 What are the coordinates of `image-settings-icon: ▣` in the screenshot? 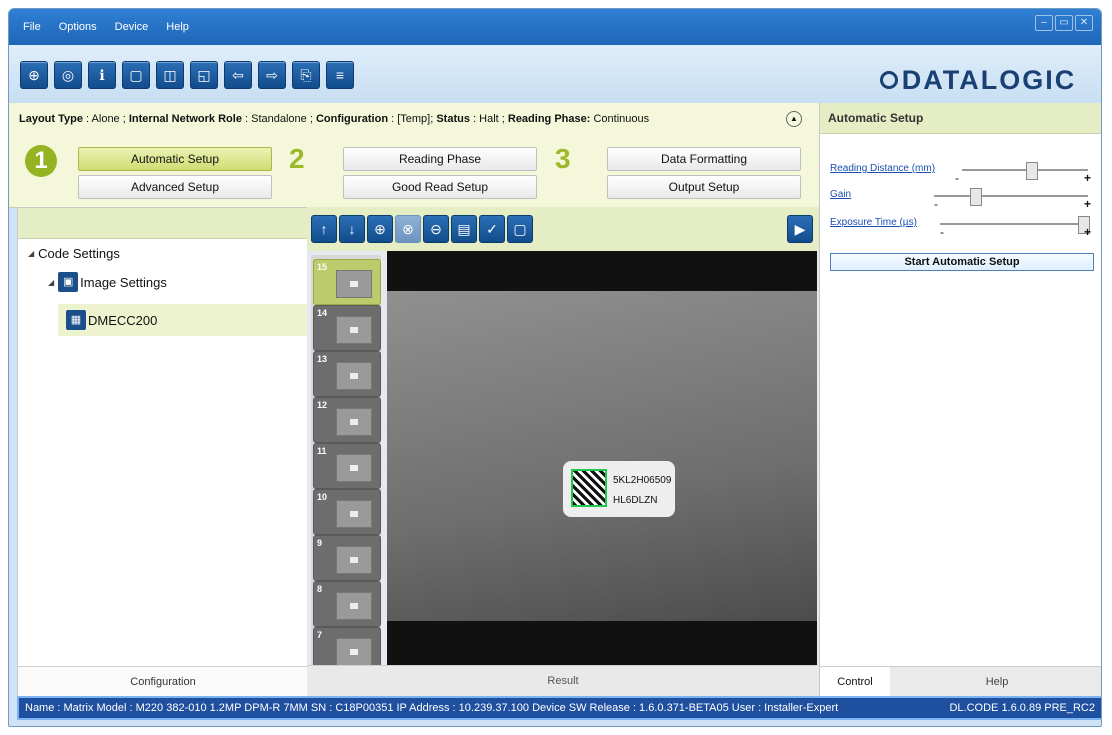 It's located at (68, 282).